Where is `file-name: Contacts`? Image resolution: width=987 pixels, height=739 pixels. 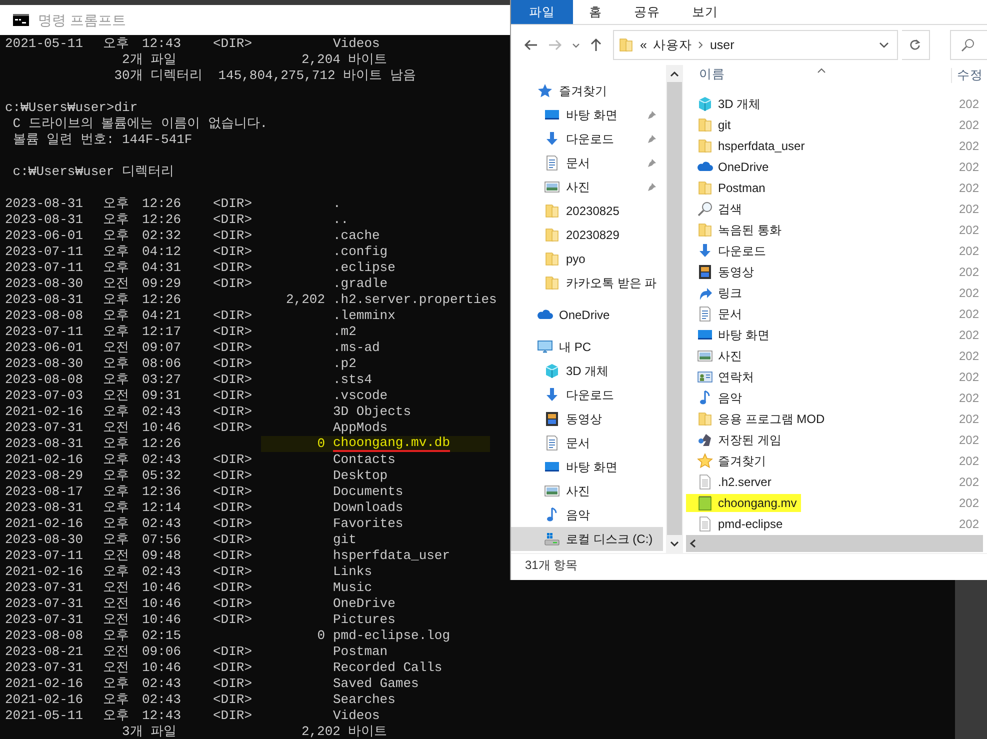 file-name: Contacts is located at coordinates (364, 460).